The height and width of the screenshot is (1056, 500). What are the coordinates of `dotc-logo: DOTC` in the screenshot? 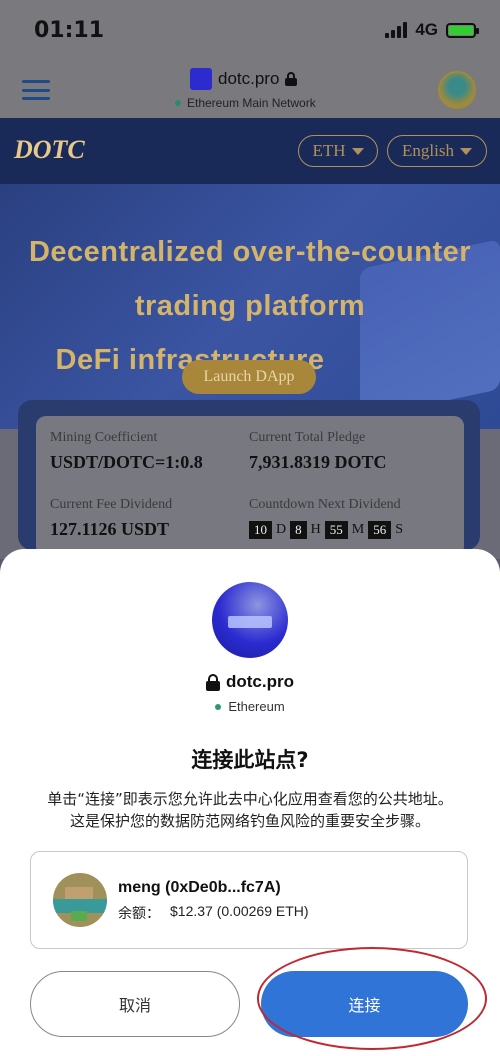 It's located at (49, 149).